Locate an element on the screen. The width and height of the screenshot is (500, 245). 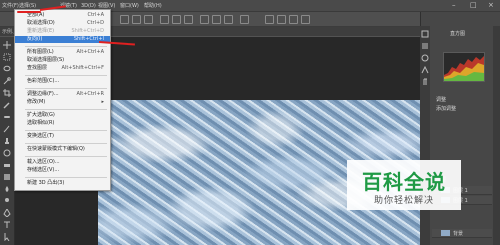
menu-item-grow: 扩大选取(G) is located at coordinates (62, 115).